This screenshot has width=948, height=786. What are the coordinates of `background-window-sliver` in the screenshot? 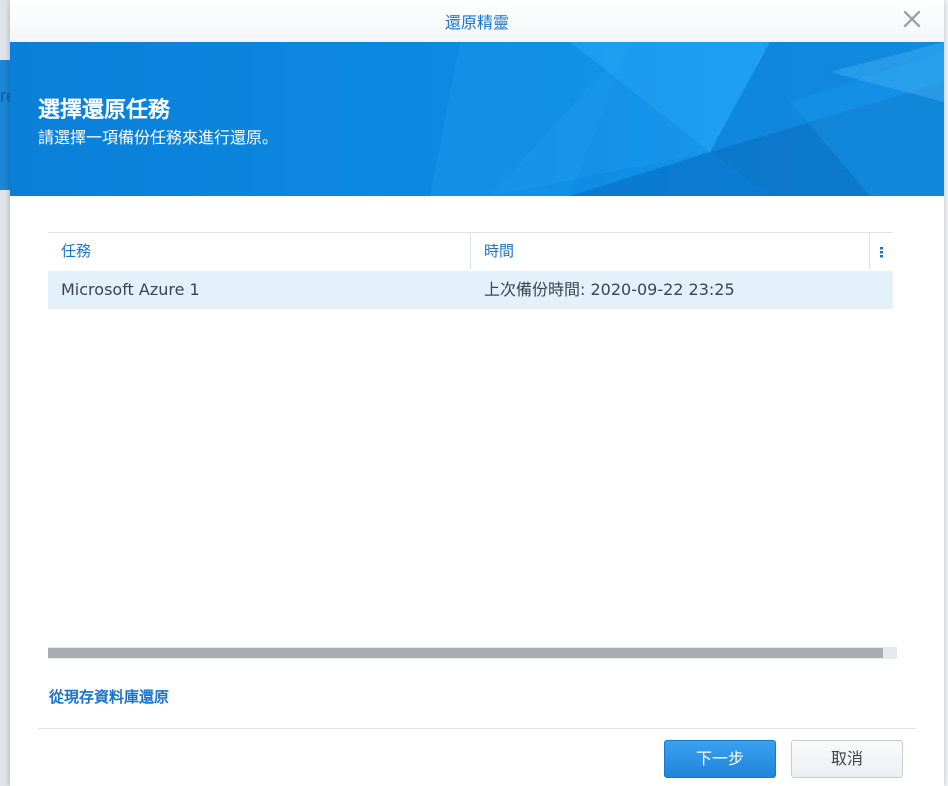 It's located at (5, 125).